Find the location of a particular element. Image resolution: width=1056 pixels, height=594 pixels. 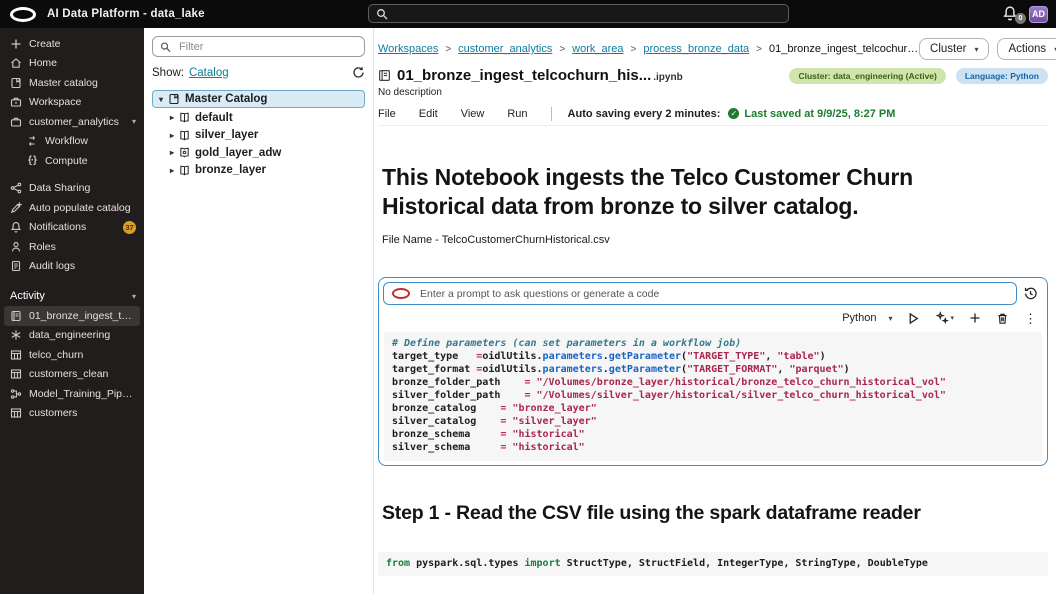

caret-down-icon: ▾ is located at coordinates (161, 99).